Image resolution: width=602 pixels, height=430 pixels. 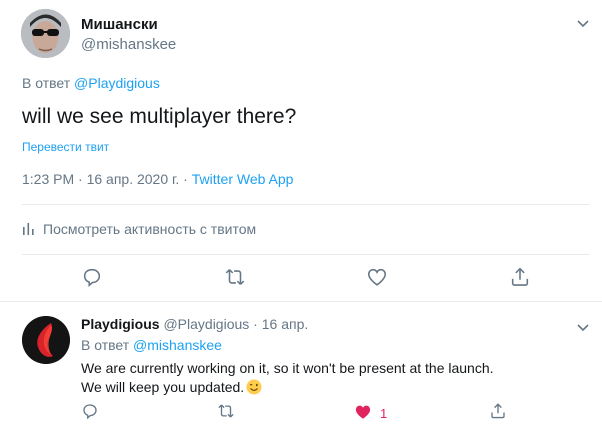 What do you see at coordinates (243, 179) in the screenshot?
I see `source-app-link: Twitter Web App` at bounding box center [243, 179].